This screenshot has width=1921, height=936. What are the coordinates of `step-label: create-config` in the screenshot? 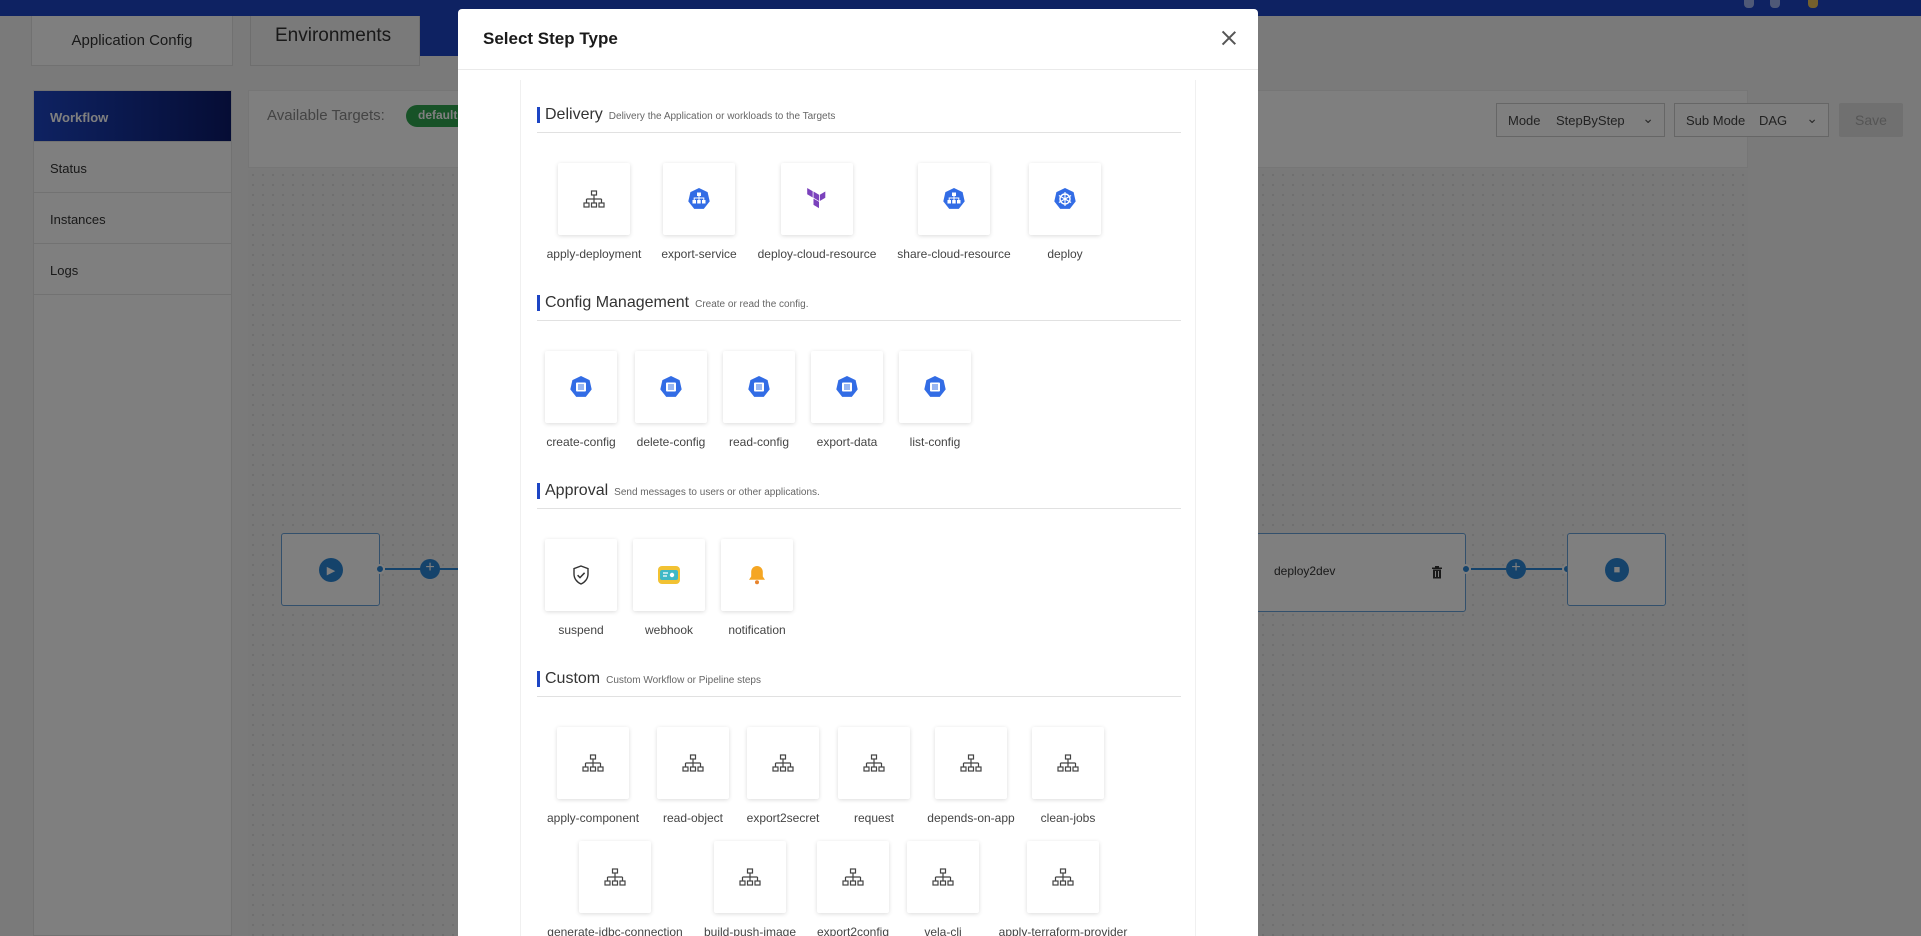 It's located at (581, 442).